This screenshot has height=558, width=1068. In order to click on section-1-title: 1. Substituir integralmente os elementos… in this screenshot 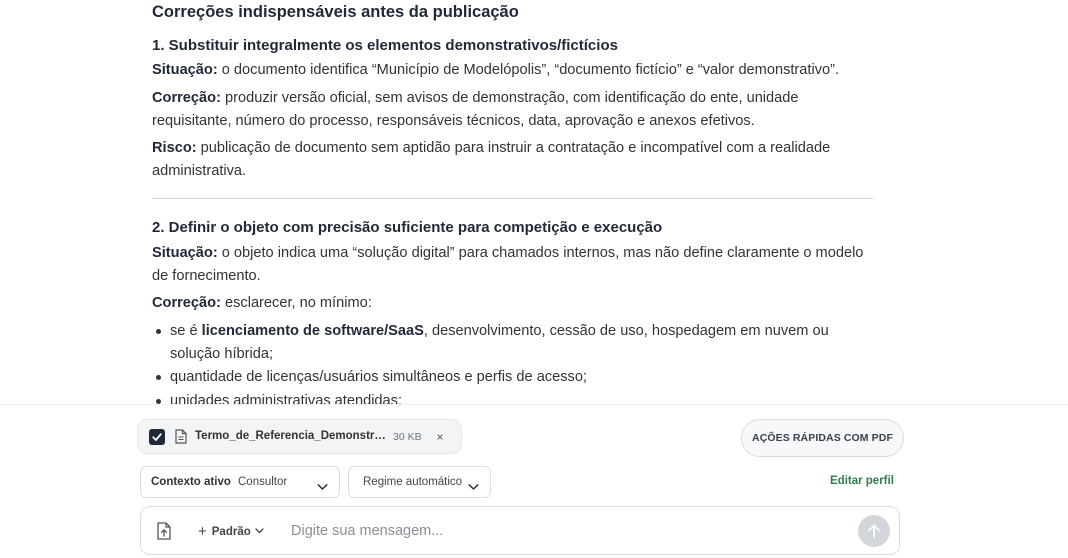, I will do `click(385, 45)`.